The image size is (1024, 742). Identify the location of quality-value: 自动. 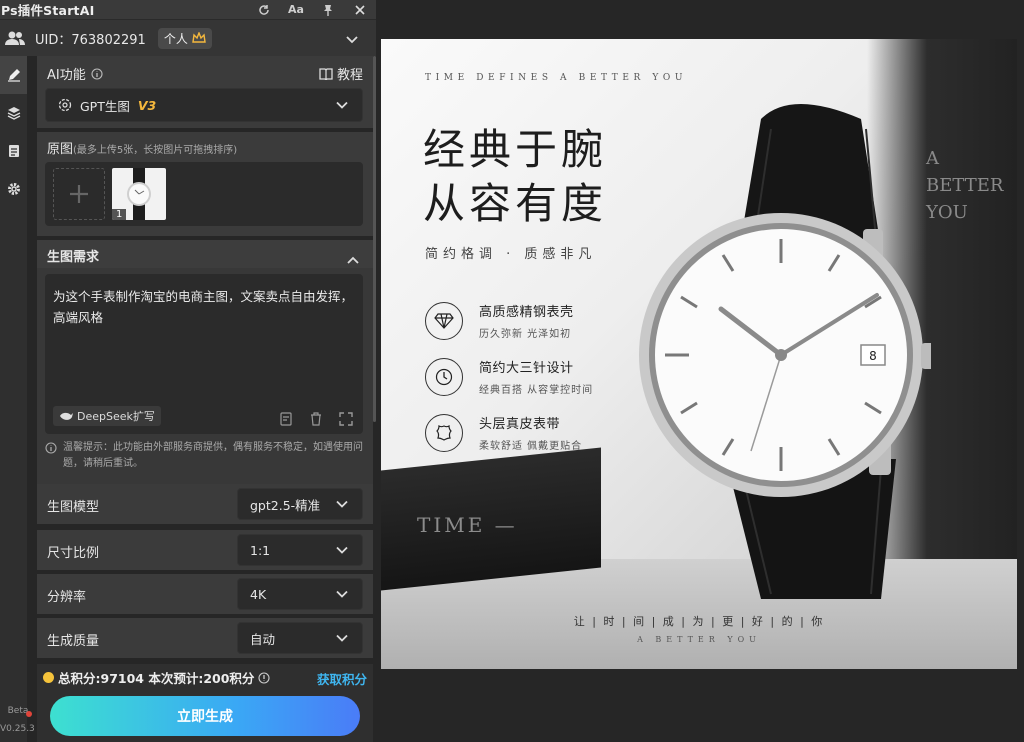
(263, 639).